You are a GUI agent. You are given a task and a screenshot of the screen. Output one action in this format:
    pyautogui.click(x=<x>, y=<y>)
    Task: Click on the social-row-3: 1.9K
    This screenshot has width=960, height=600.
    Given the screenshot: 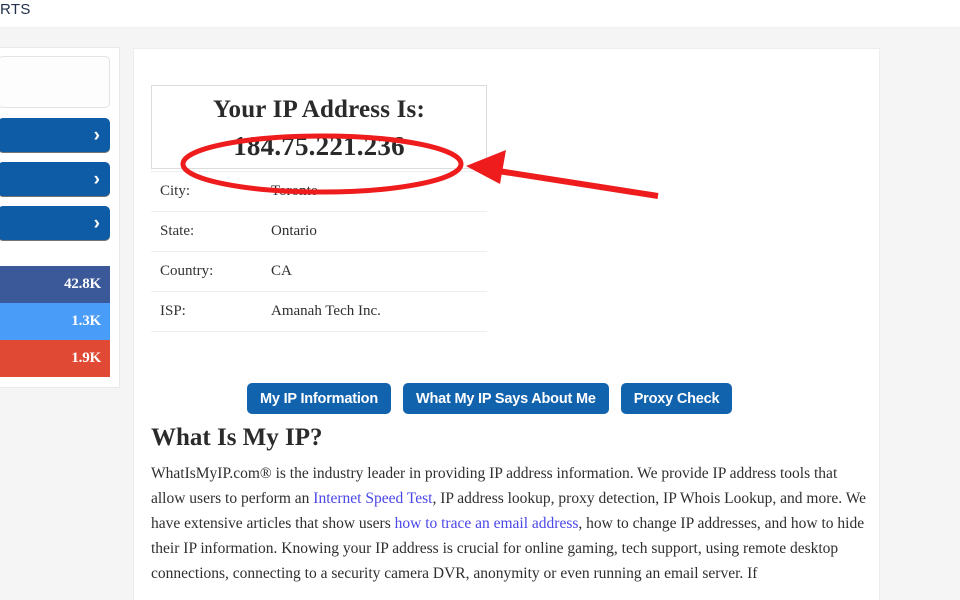 What is the action you would take?
    pyautogui.click(x=55, y=358)
    